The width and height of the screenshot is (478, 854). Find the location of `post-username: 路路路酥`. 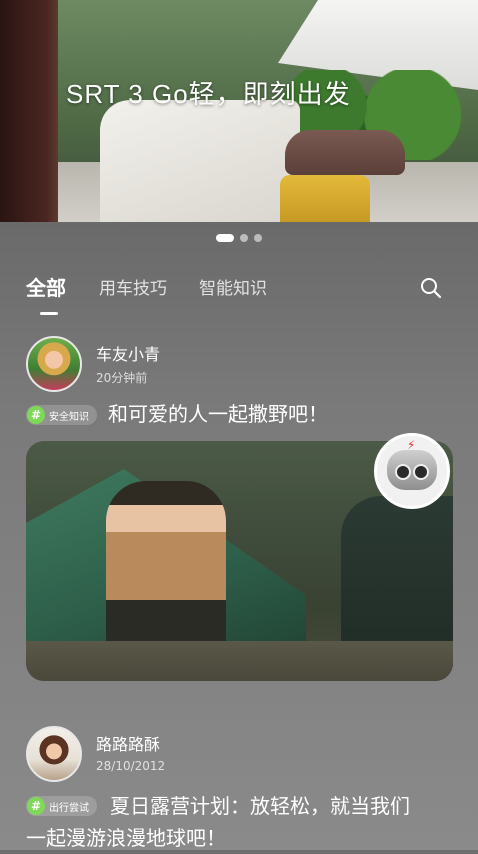

post-username: 路路路酥 is located at coordinates (128, 743).